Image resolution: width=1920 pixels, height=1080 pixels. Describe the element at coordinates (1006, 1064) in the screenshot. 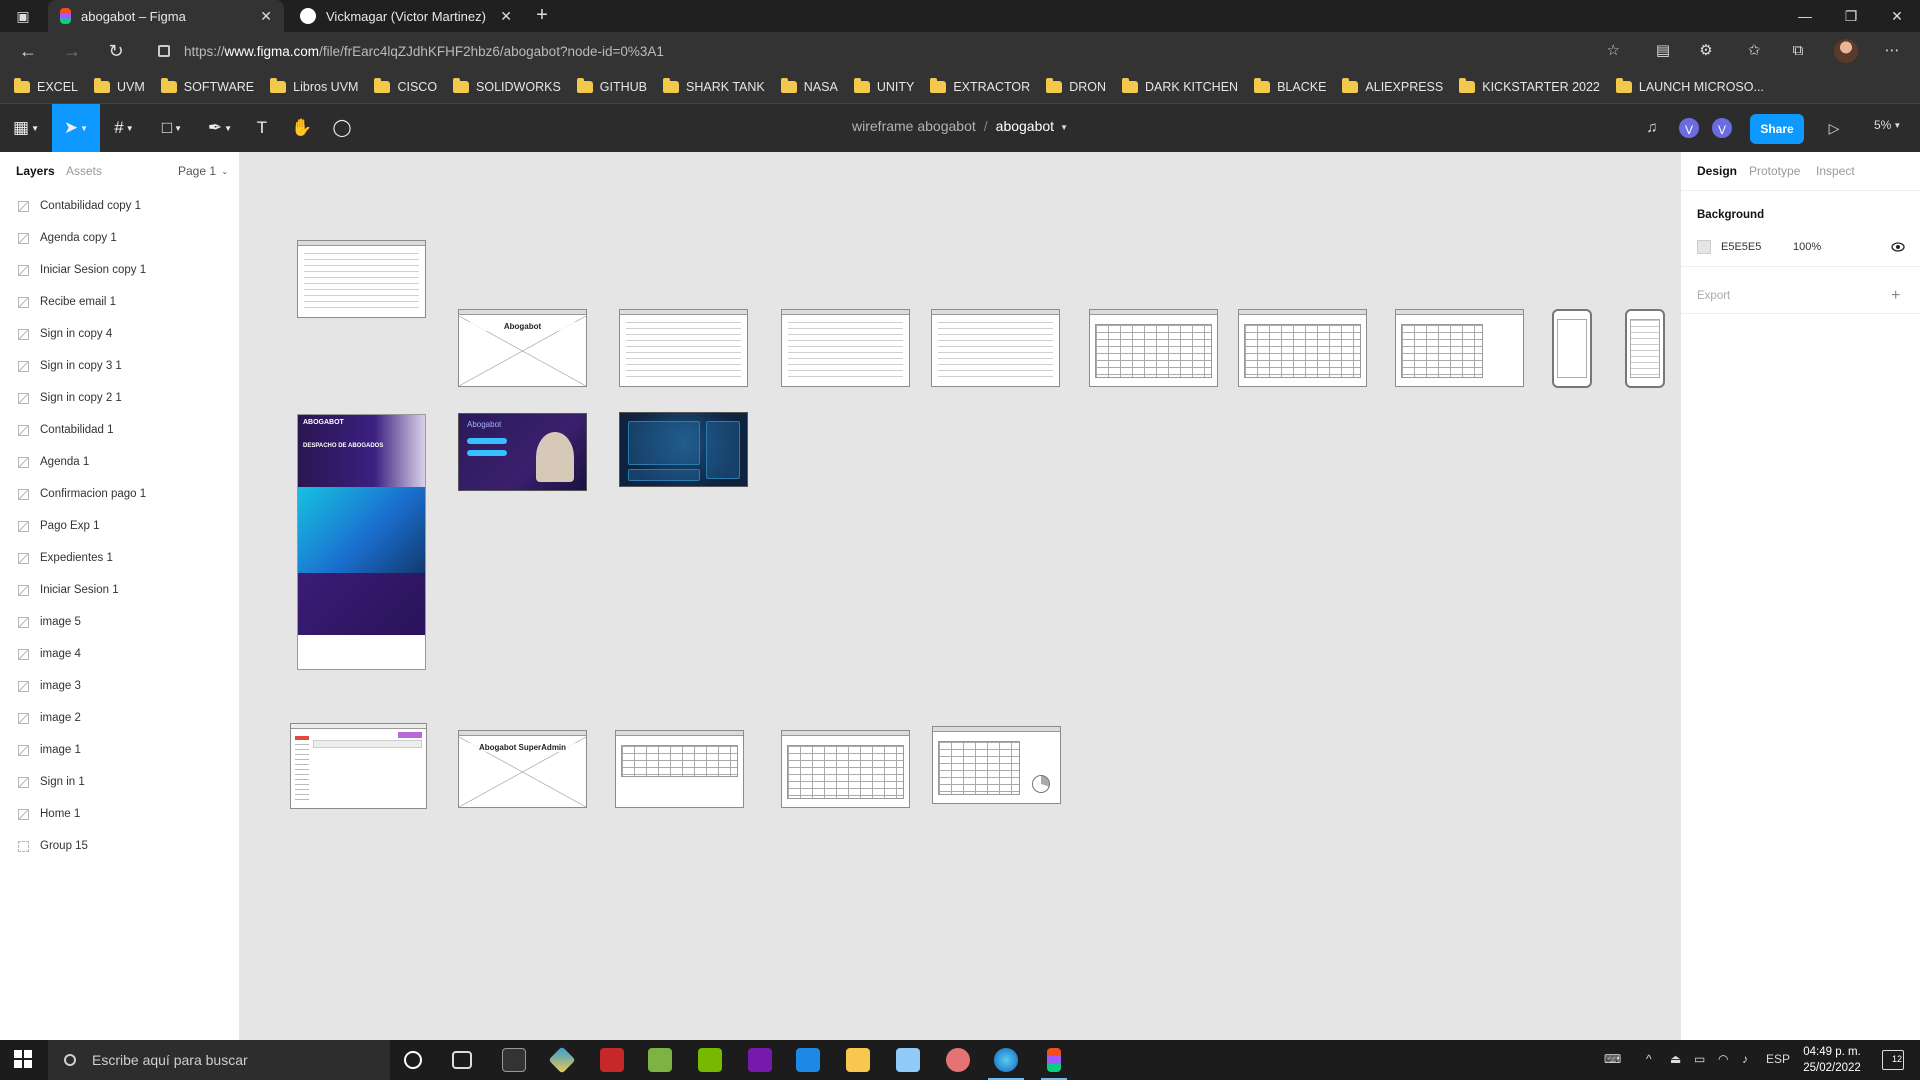

I see `edge-browser-icon` at that location.